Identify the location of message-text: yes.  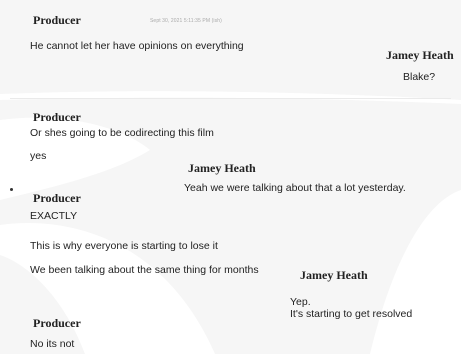
(38, 156).